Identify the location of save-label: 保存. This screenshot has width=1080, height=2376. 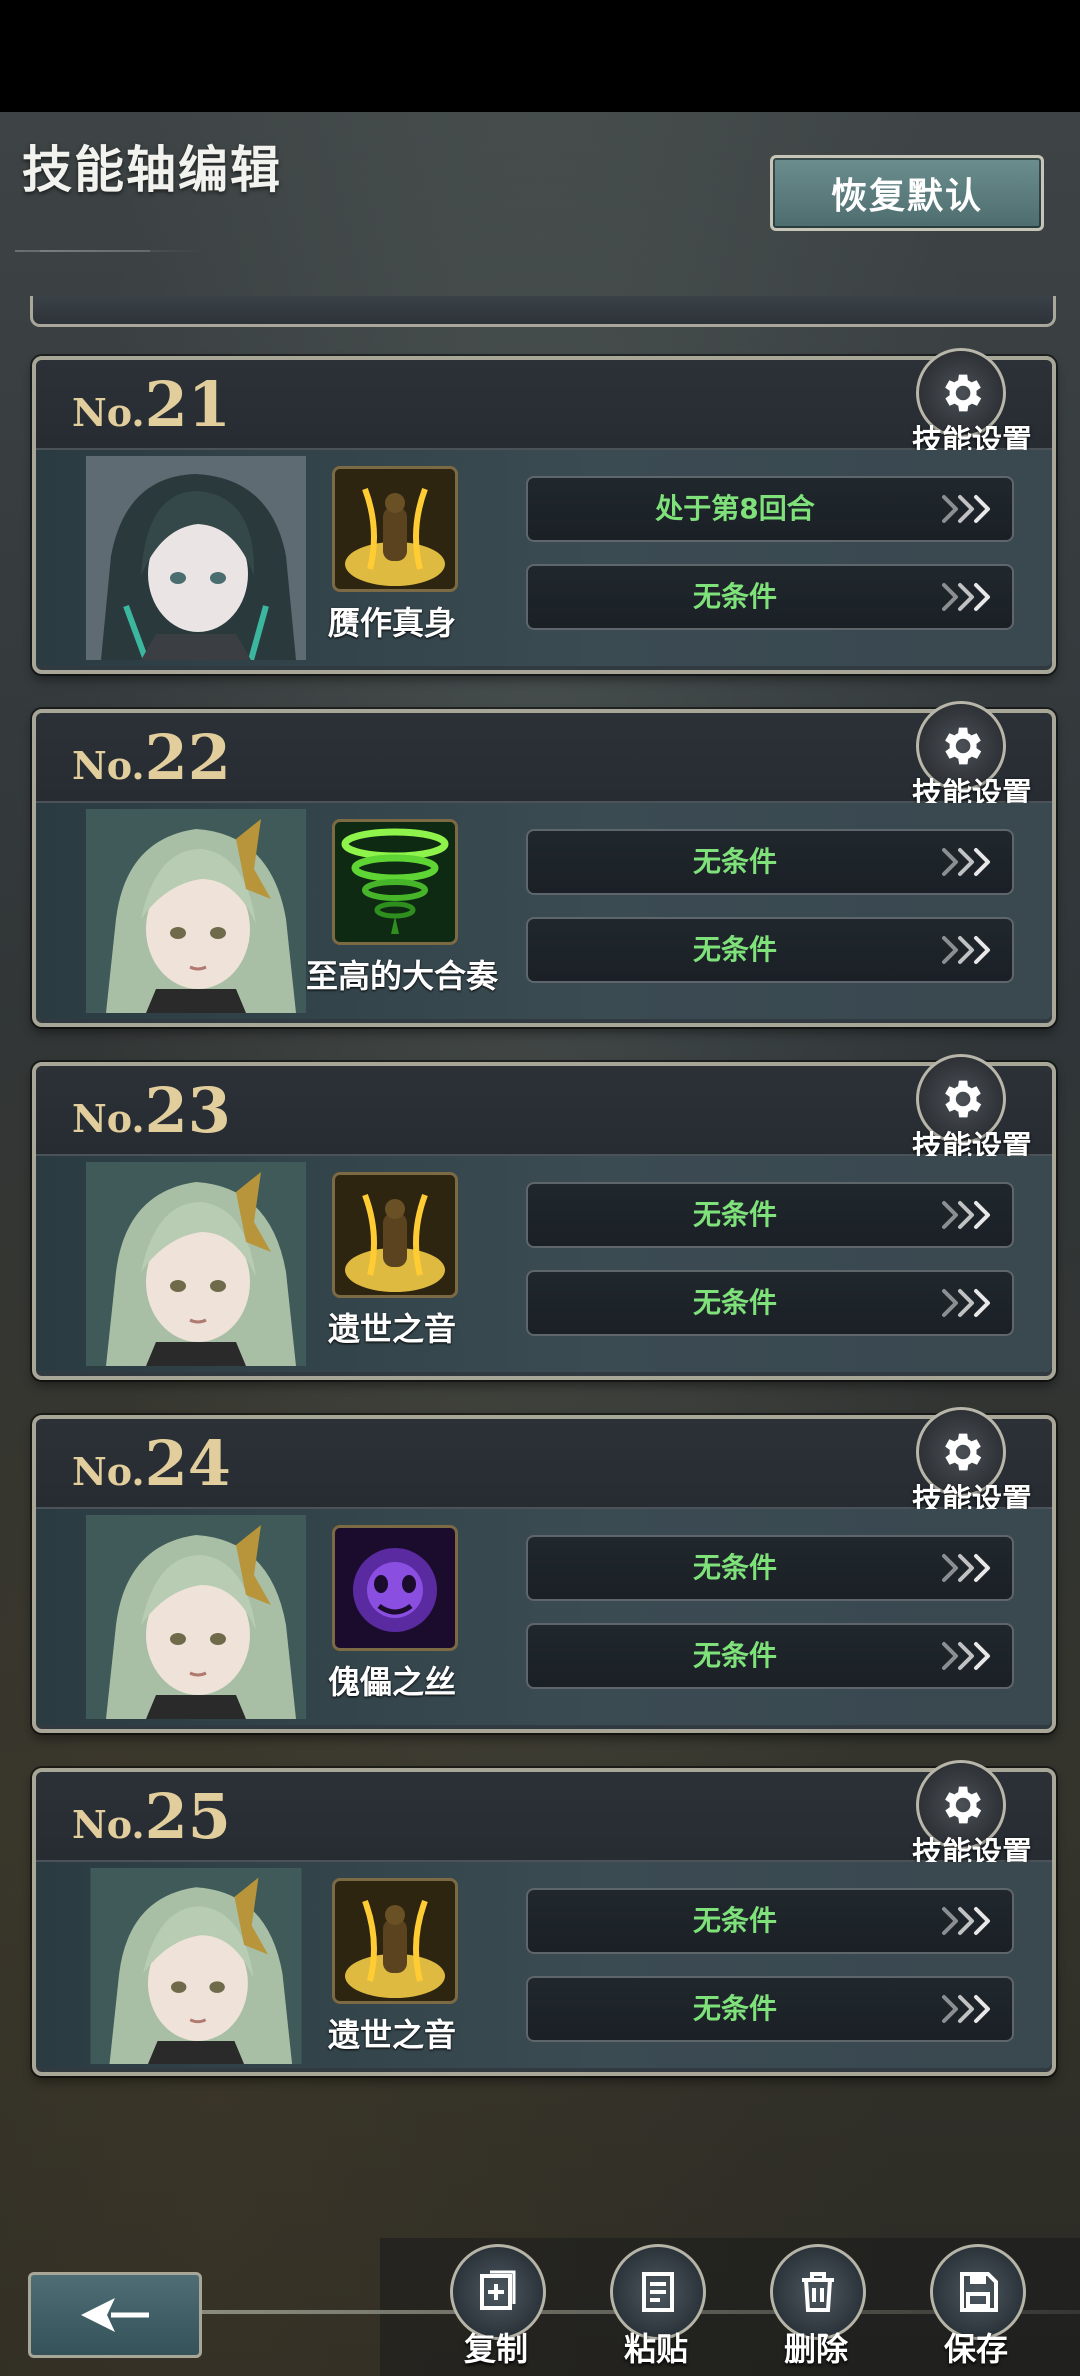
(975, 2349).